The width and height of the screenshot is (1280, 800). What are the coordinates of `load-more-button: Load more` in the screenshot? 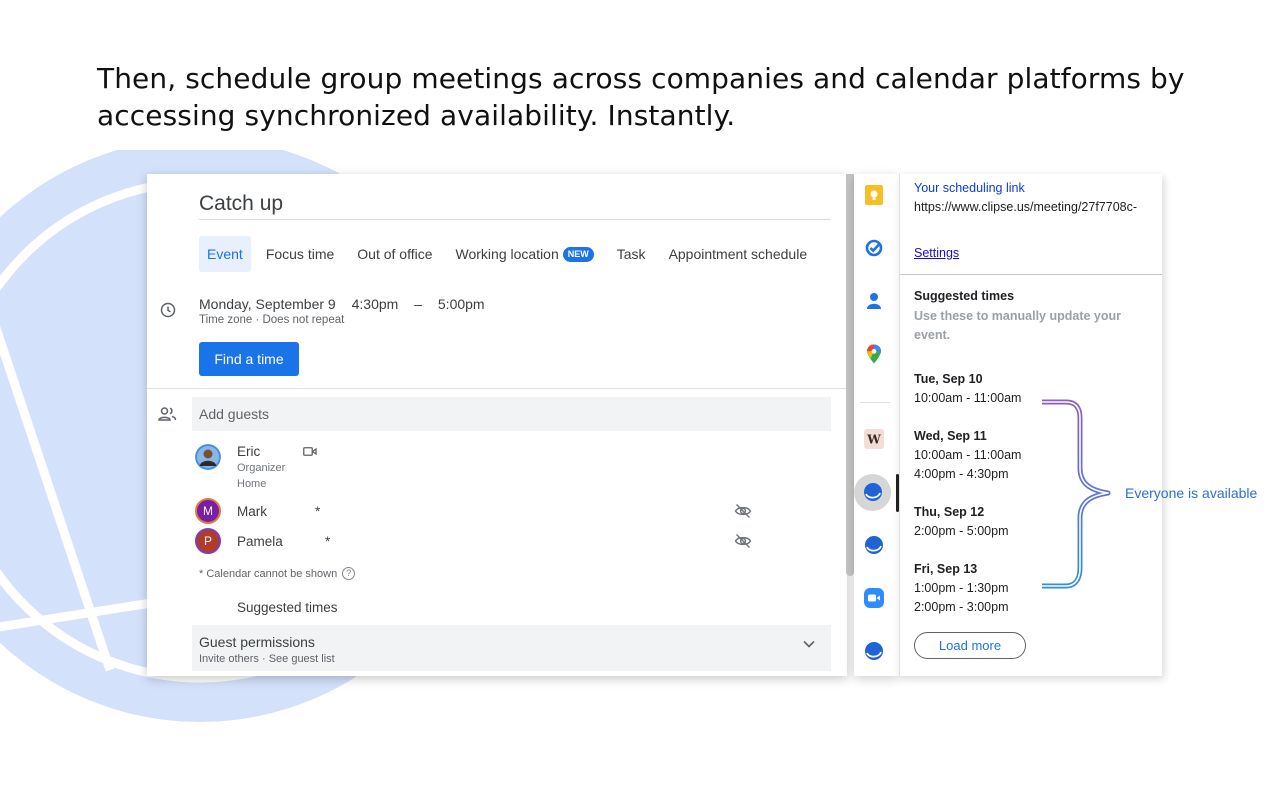 It's located at (970, 645).